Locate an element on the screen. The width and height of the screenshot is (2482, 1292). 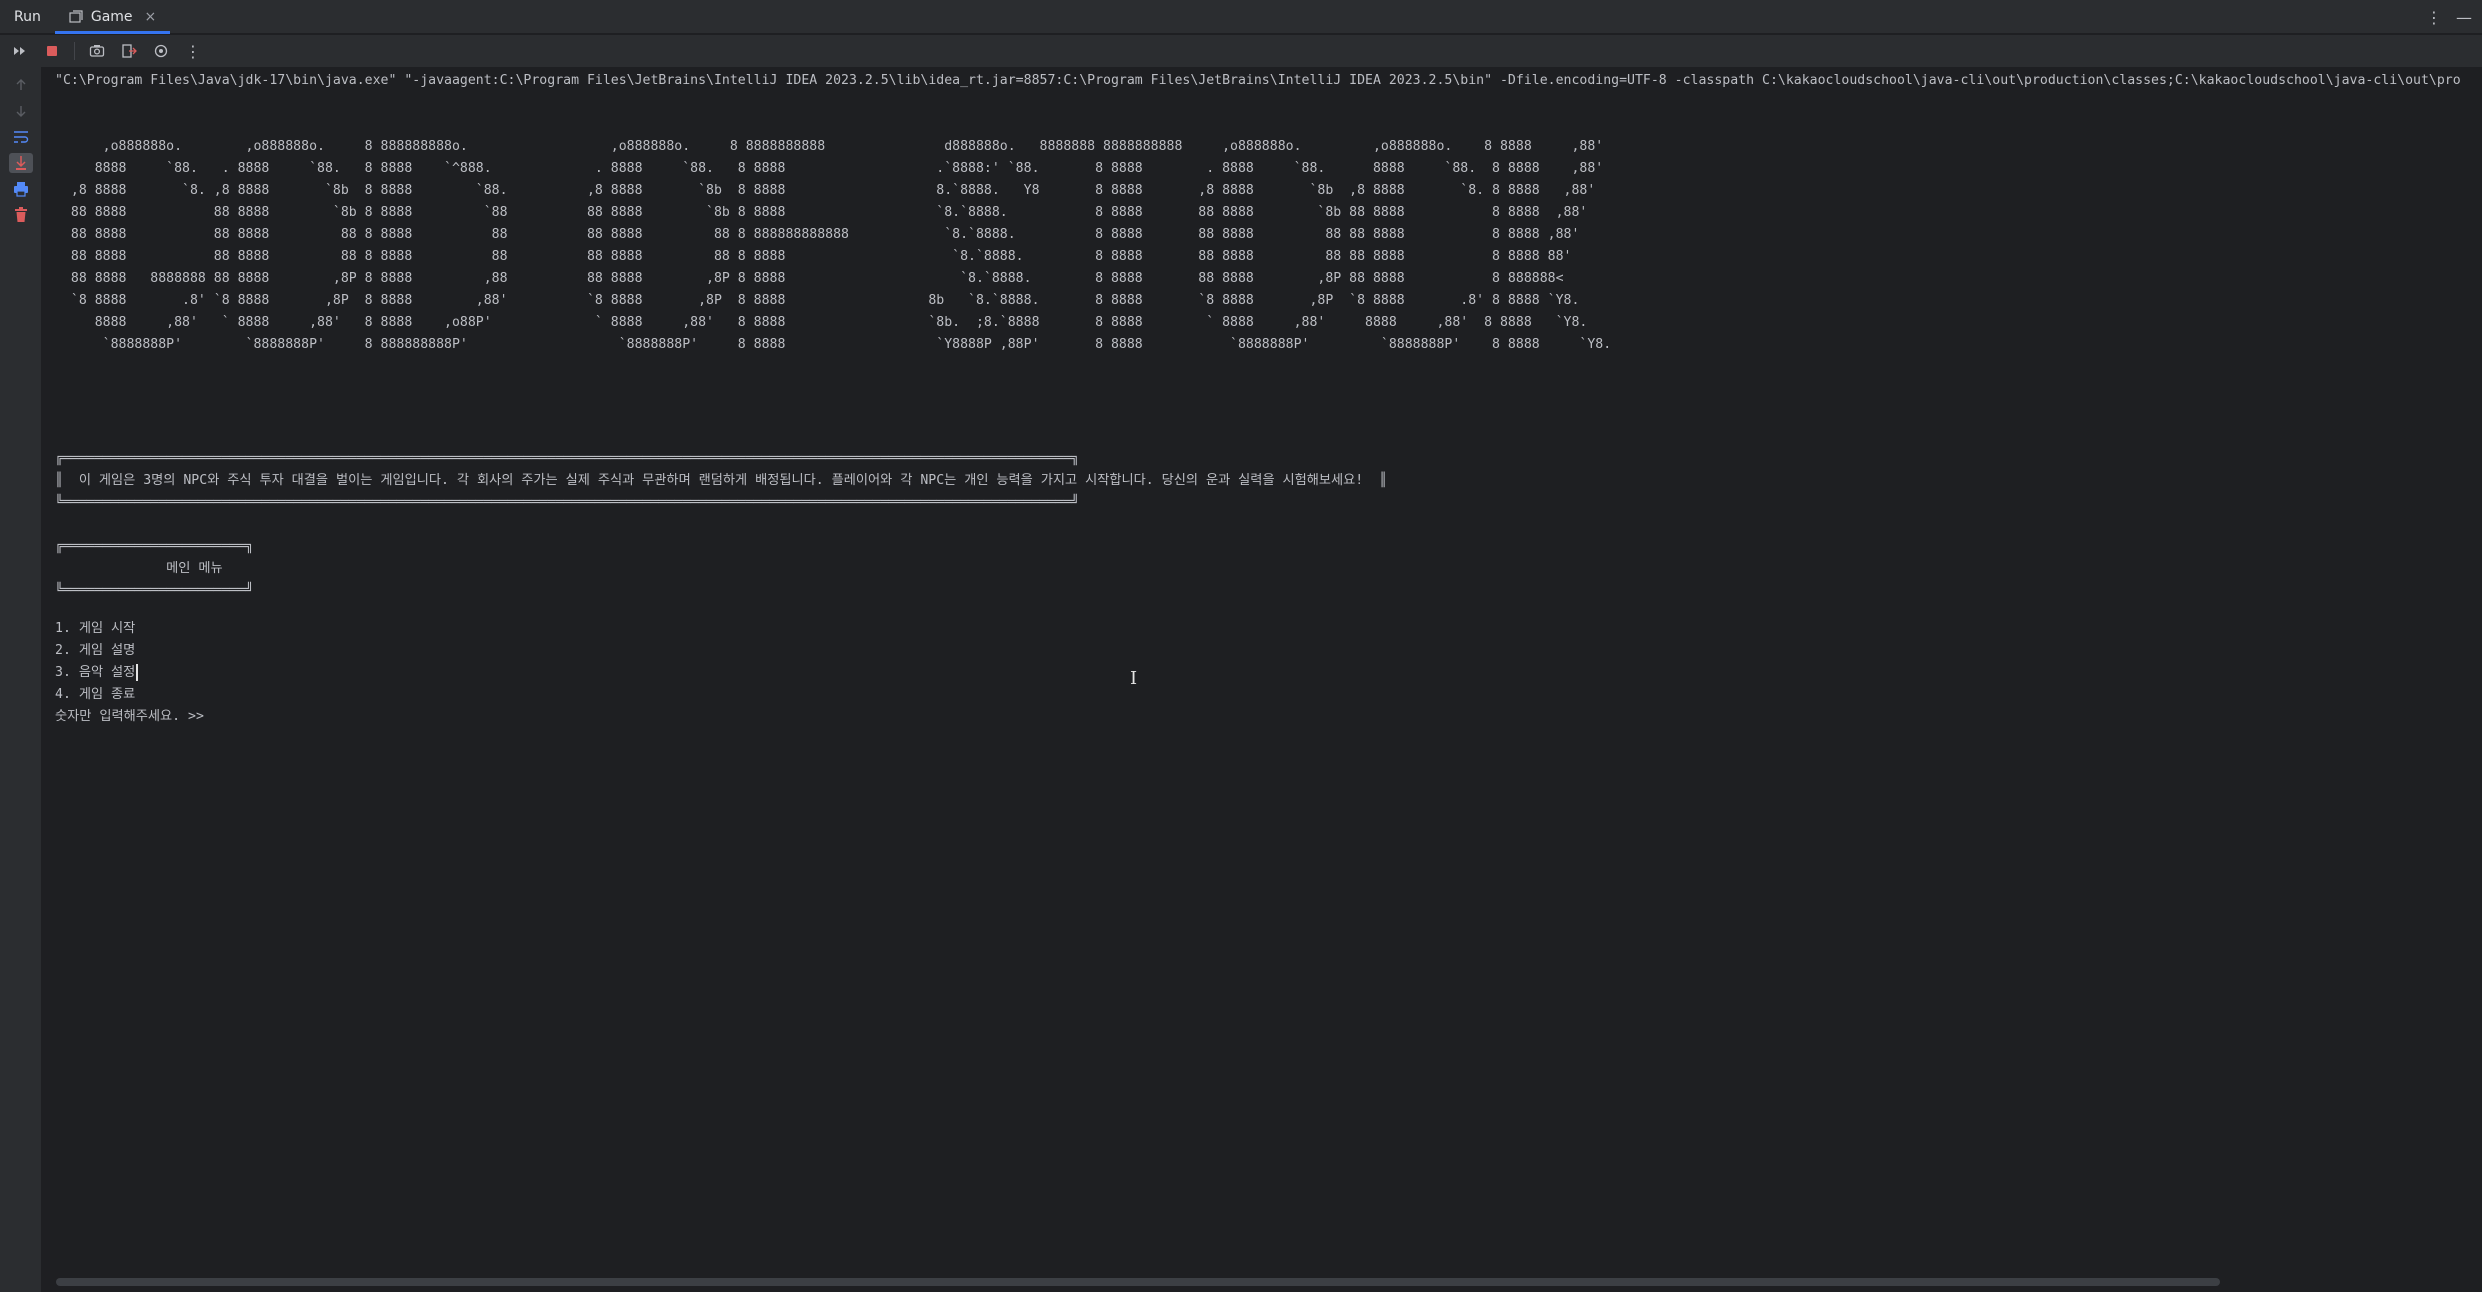
menu-item-start: 1. 게임 시작 is located at coordinates (95, 628).